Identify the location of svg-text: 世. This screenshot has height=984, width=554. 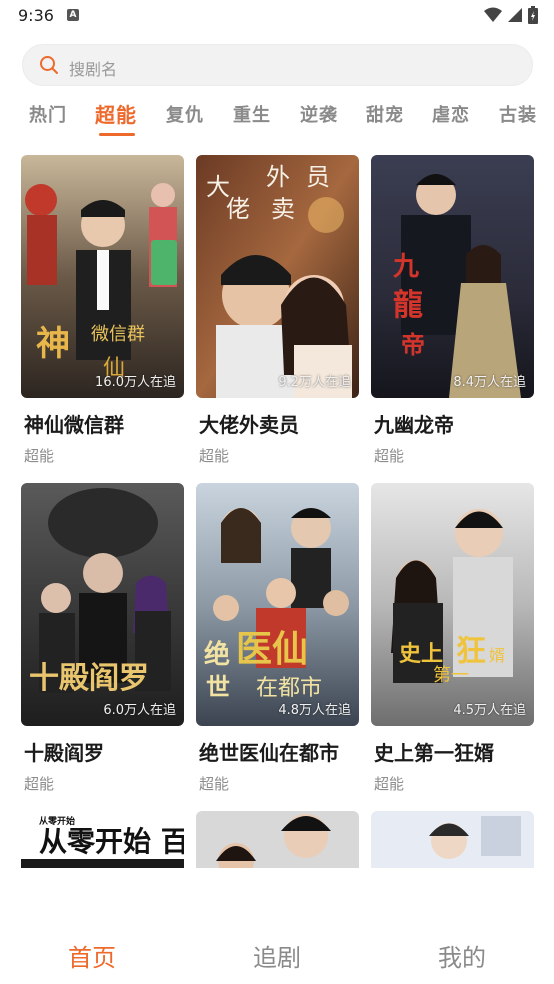
(218, 686).